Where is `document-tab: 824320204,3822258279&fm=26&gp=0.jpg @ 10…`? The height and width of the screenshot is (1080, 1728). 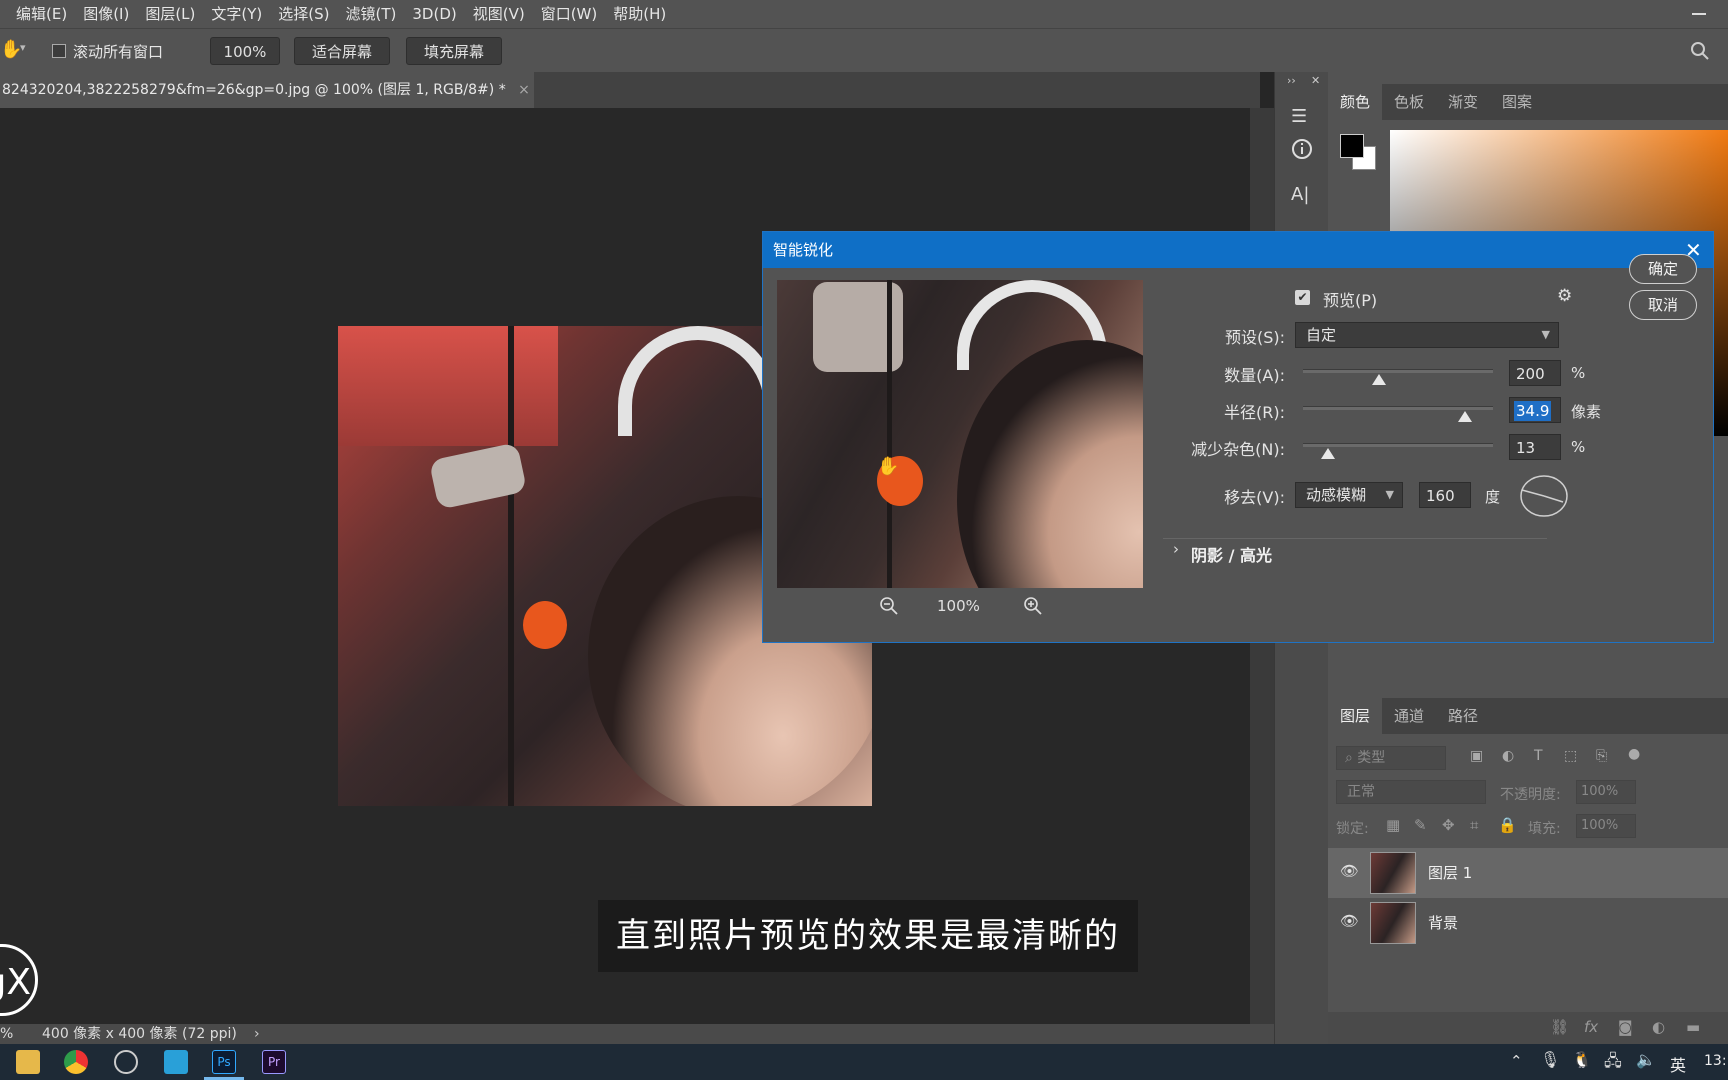
document-tab: 824320204,3822258279&fm=26&gp=0.jpg @ 10… is located at coordinates (267, 90).